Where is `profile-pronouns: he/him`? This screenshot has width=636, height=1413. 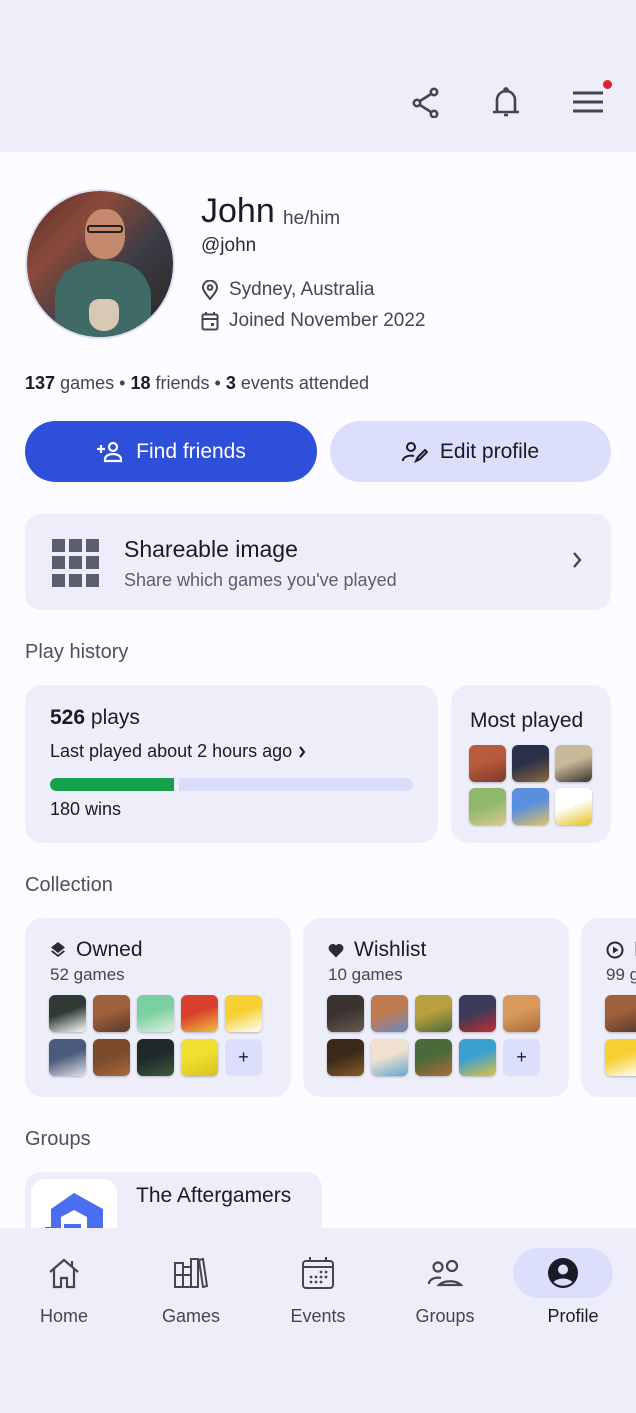
profile-pronouns: he/him is located at coordinates (312, 218).